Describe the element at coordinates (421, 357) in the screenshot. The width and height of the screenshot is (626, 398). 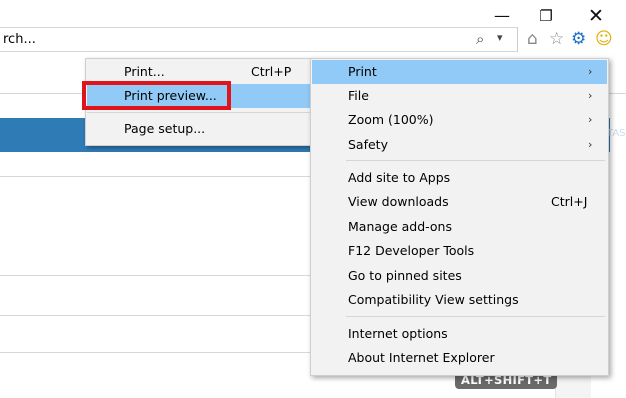
I see `menu-item-label: About Internet Explorer` at that location.